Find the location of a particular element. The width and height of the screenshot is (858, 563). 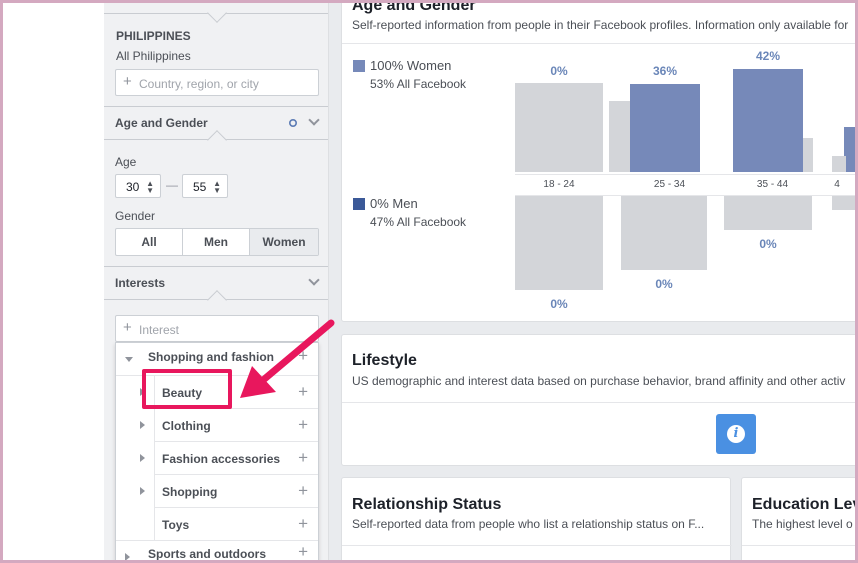

age-range-dash: — is located at coordinates (172, 185).